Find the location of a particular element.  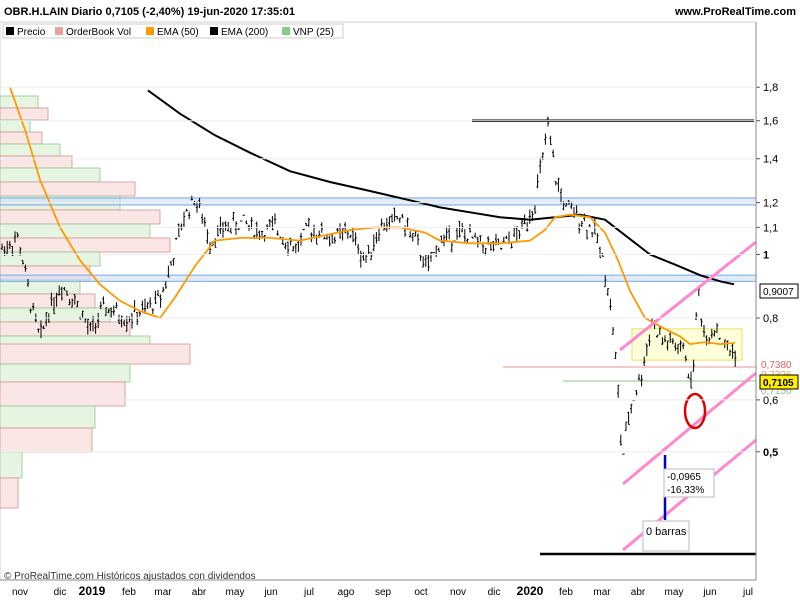

xtick-label-6: may is located at coordinates (235, 592).